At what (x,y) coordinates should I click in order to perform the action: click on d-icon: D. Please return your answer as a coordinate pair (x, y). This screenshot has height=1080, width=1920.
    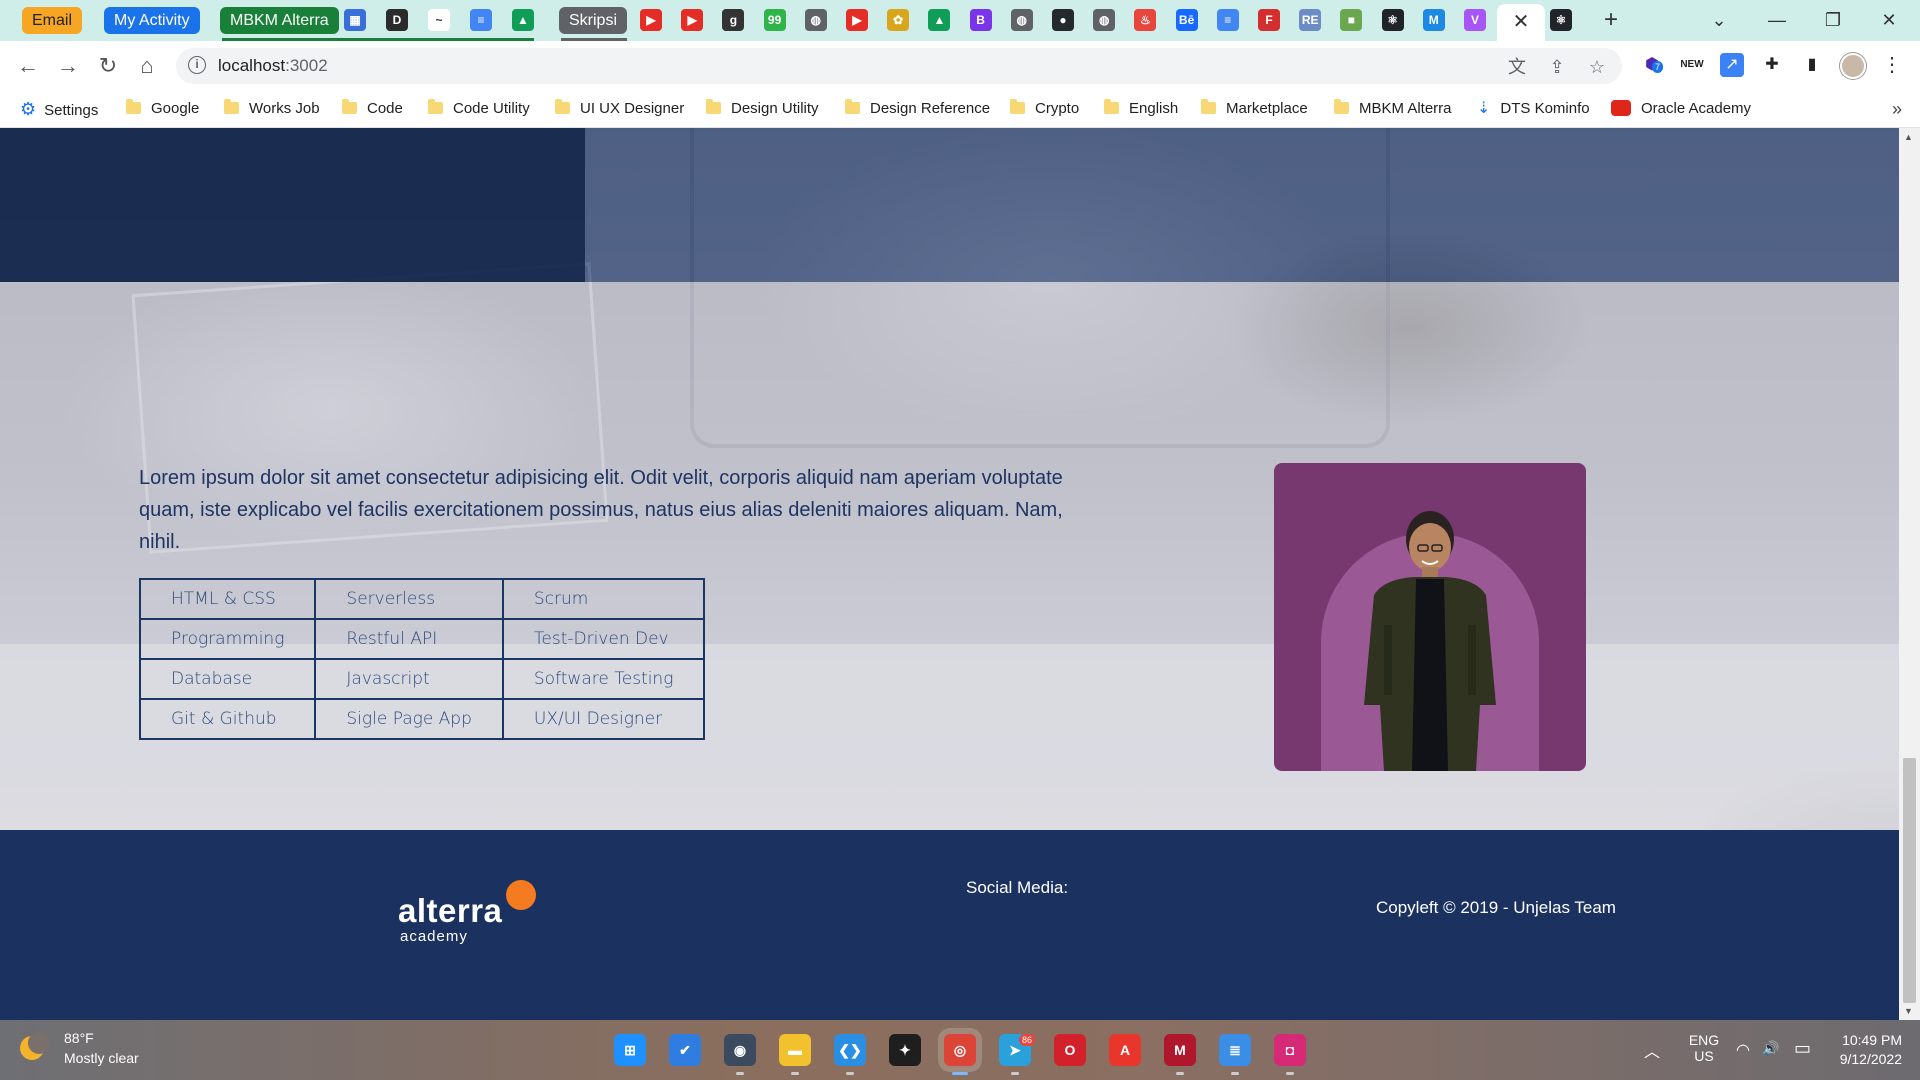
    Looking at the image, I should click on (397, 20).